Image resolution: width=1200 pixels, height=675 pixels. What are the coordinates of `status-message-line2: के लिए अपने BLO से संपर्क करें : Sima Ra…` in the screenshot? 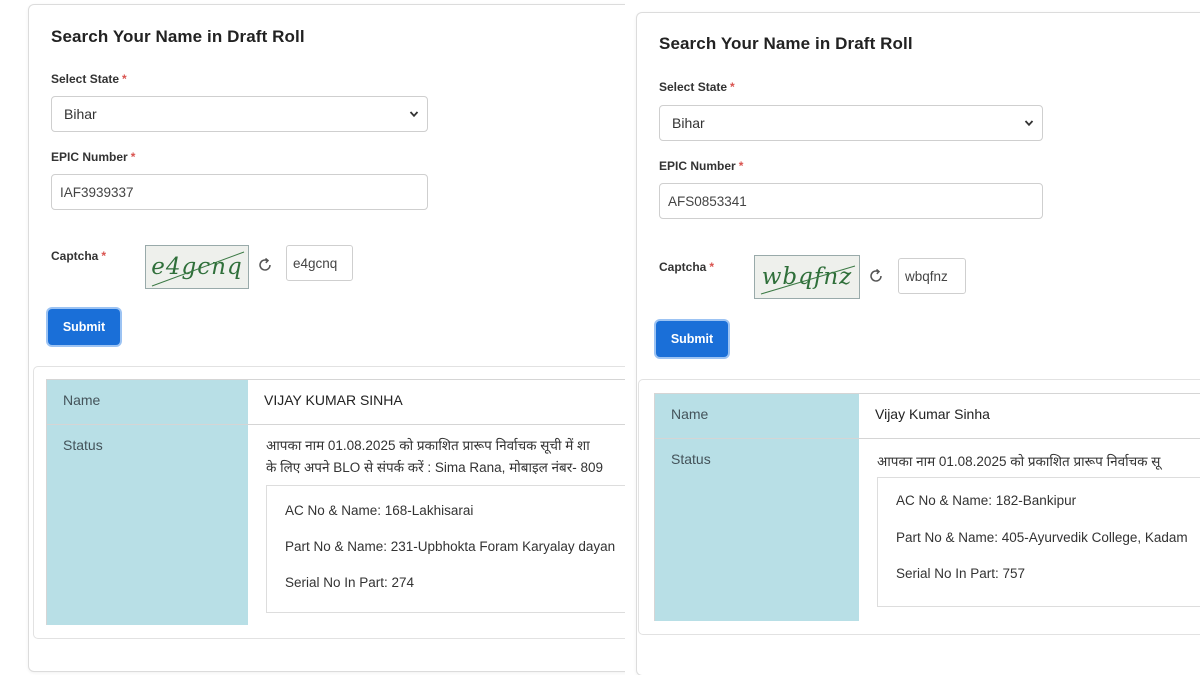 It's located at (434, 467).